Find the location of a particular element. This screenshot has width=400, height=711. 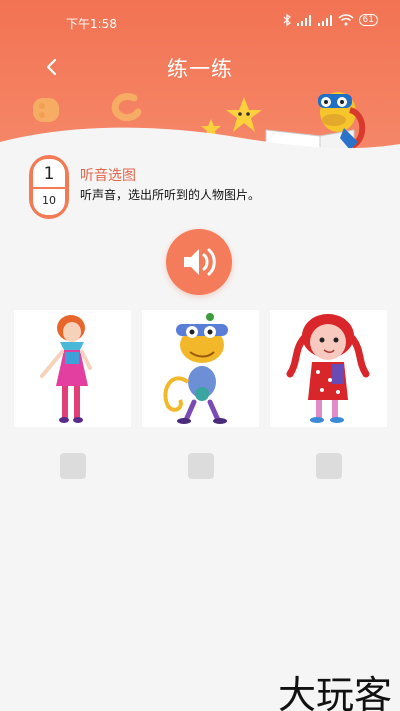

status-icons: 61 is located at coordinates (330, 20).